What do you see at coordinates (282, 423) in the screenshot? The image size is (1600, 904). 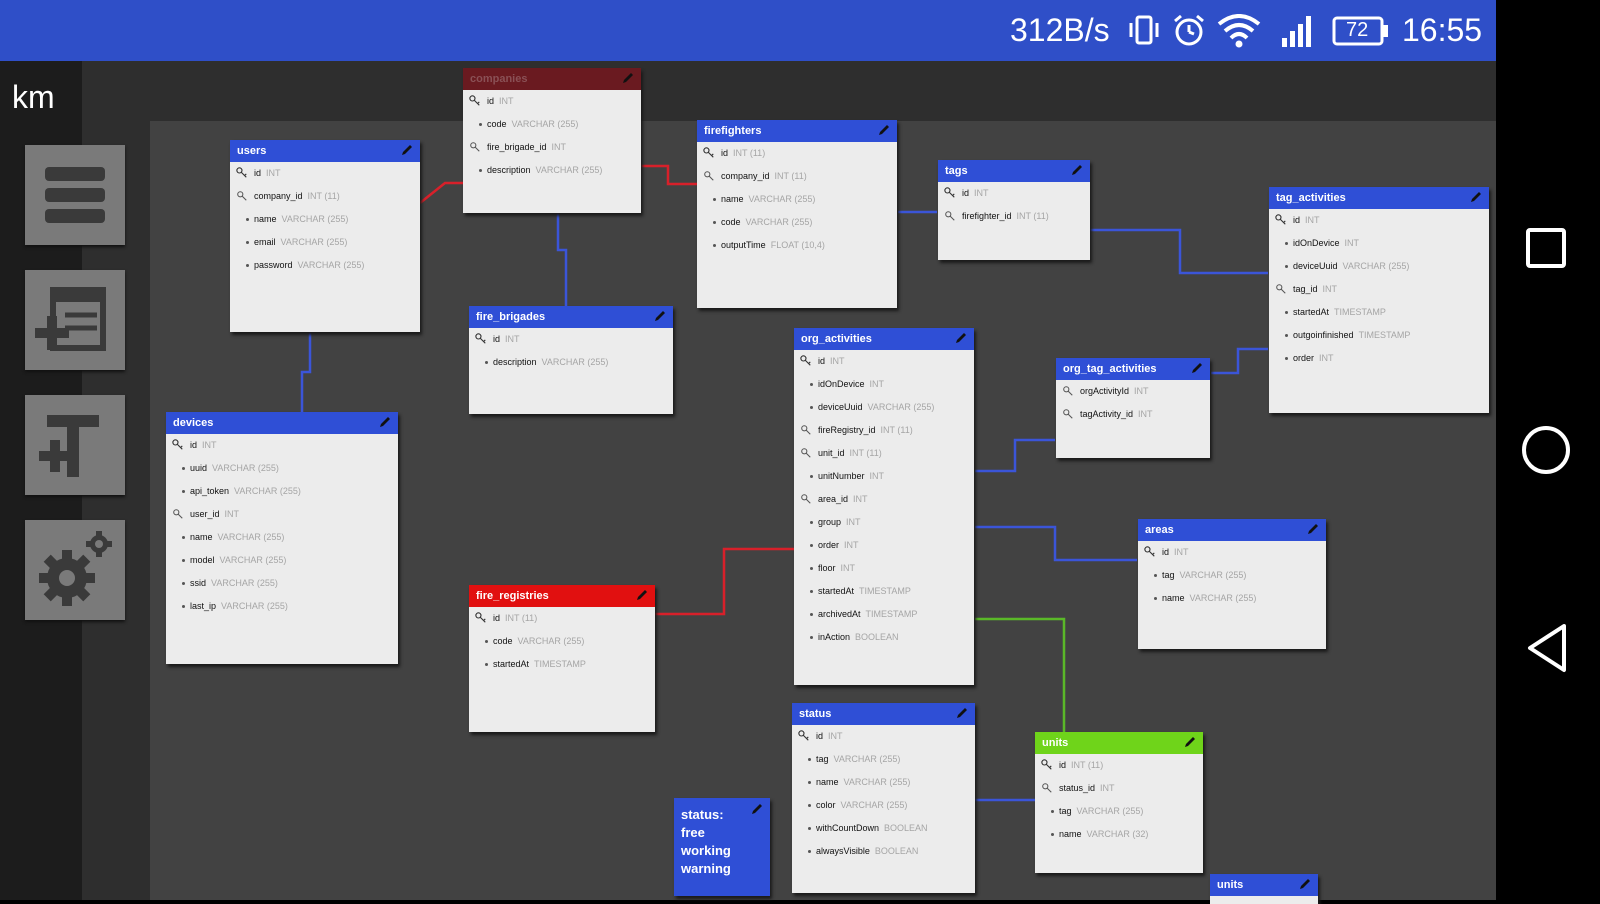 I see `table-header: devices` at bounding box center [282, 423].